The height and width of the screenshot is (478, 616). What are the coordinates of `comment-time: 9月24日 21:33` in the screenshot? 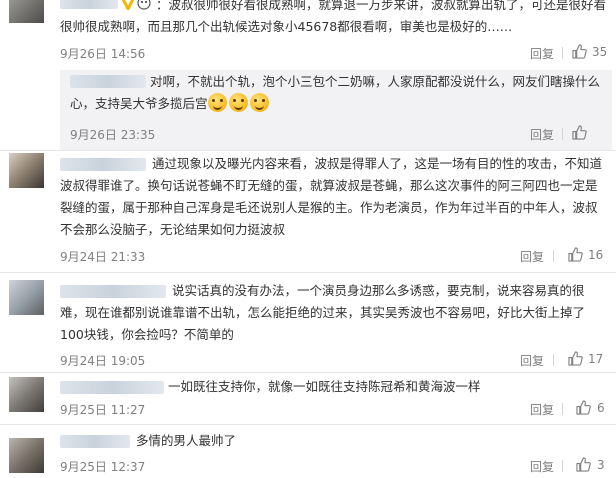 It's located at (103, 257).